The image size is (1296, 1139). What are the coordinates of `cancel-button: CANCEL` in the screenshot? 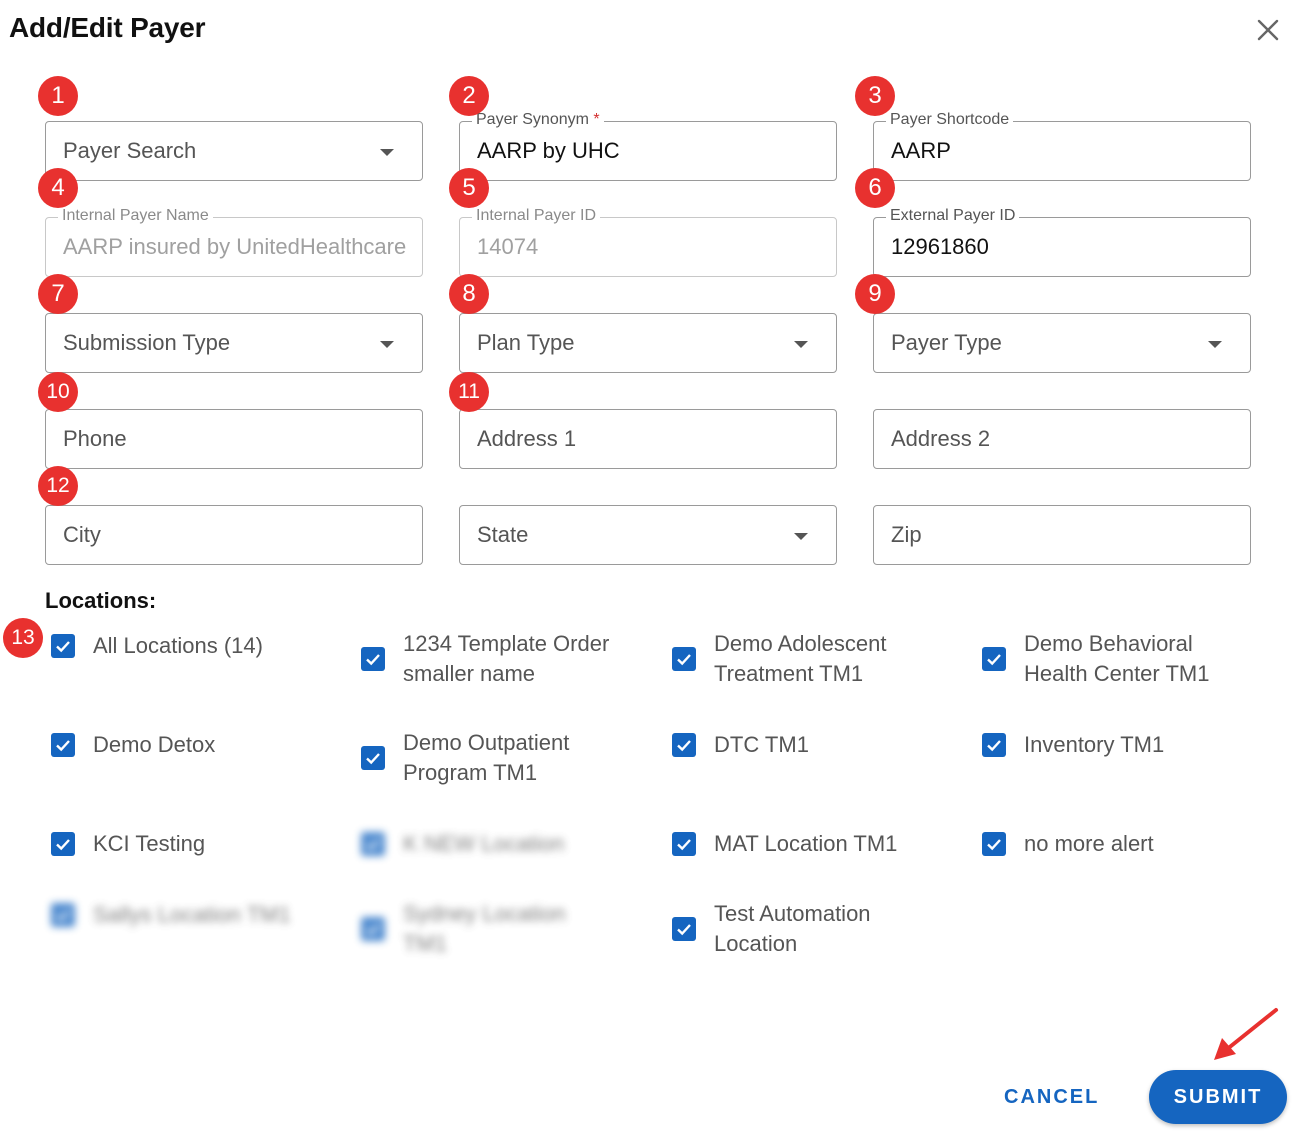 It's located at (1051, 1097).